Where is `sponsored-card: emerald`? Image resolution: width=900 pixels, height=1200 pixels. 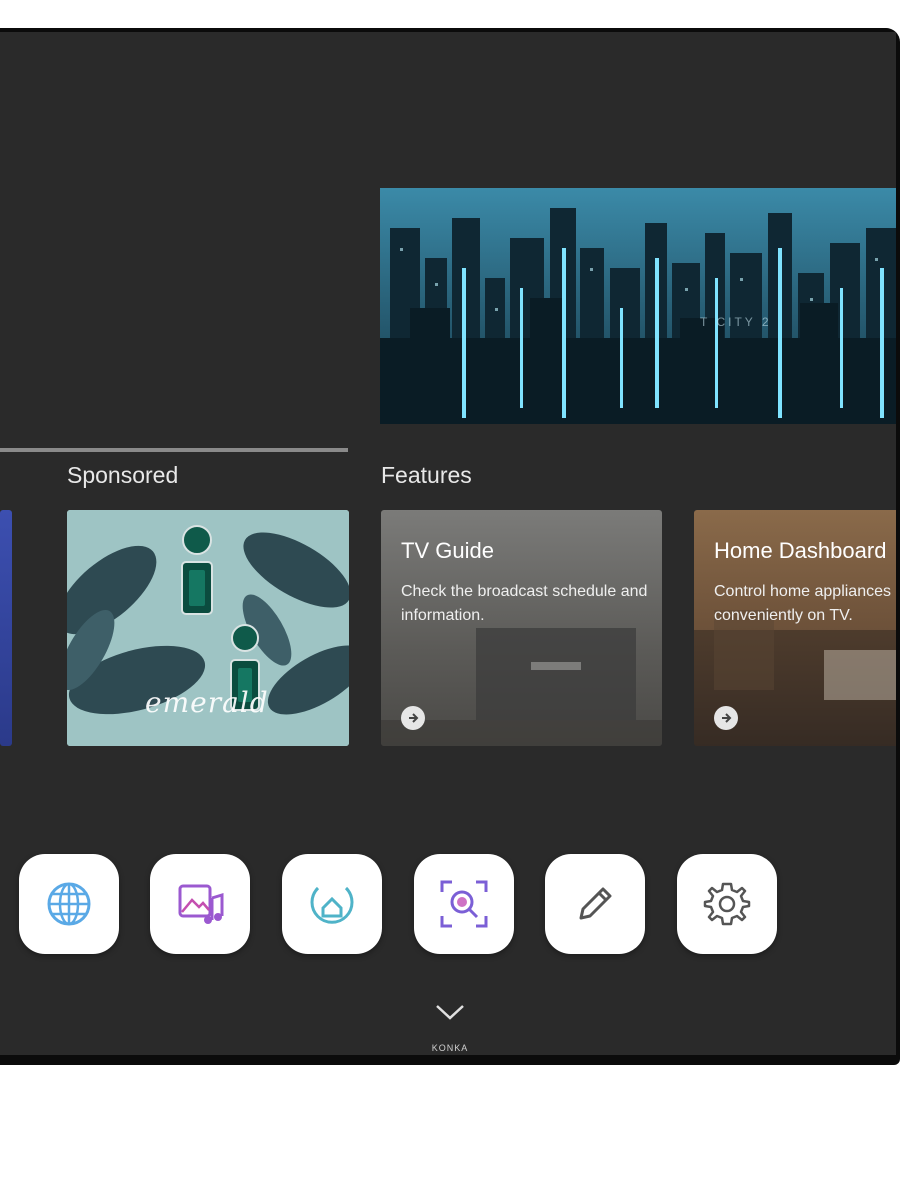 sponsored-card: emerald is located at coordinates (208, 628).